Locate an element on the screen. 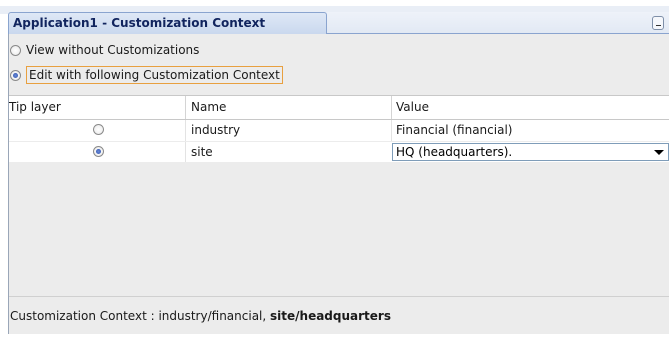 Image resolution: width=669 pixels, height=339 pixels. tab-customization-context: Application1 - Customization Context is located at coordinates (167, 23).